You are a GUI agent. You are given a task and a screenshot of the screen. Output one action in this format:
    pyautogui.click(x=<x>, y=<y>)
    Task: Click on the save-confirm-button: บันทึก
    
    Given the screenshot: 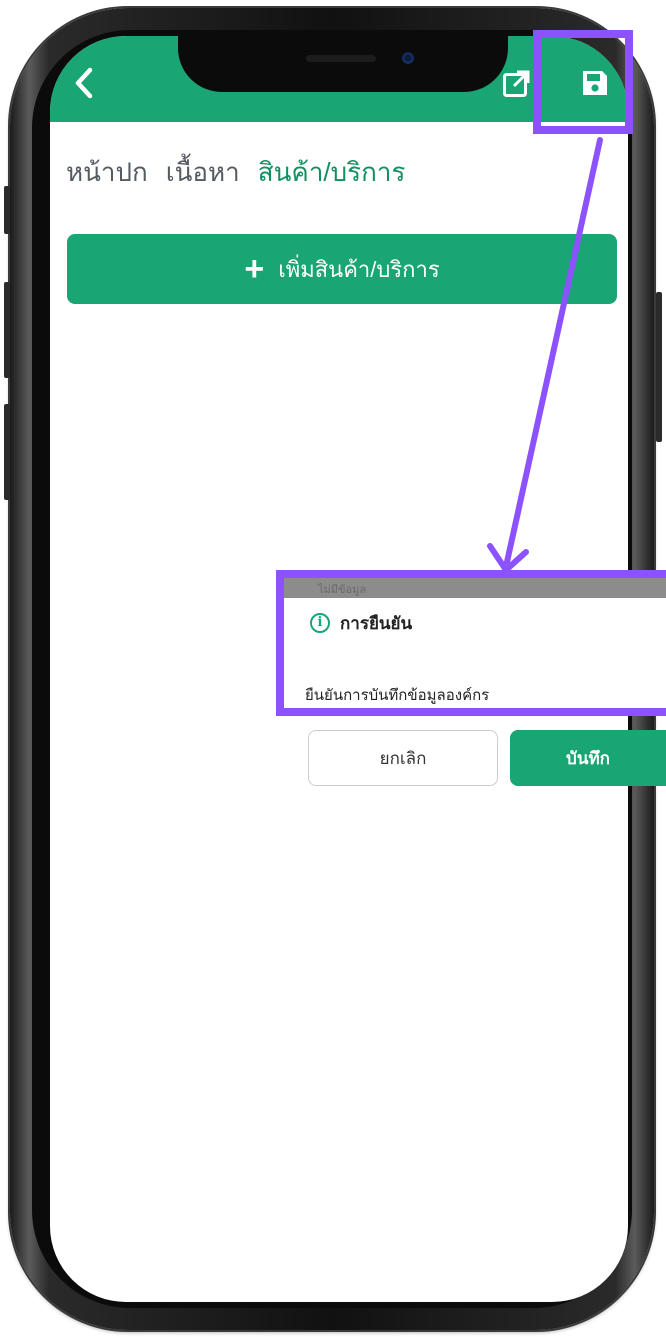 What is the action you would take?
    pyautogui.click(x=588, y=758)
    